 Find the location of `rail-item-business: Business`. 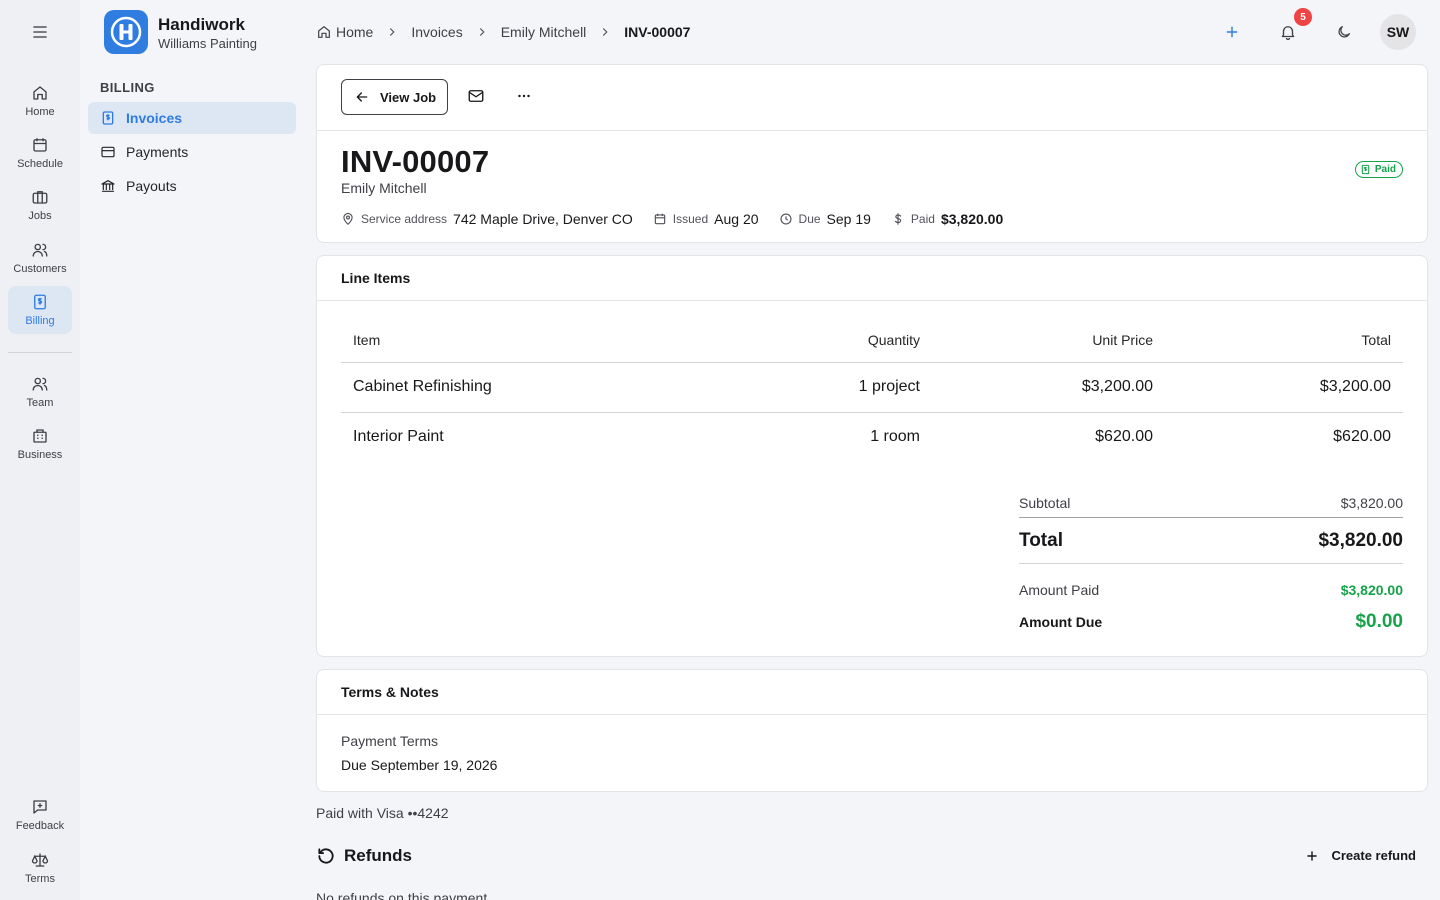

rail-item-business: Business is located at coordinates (40, 444).